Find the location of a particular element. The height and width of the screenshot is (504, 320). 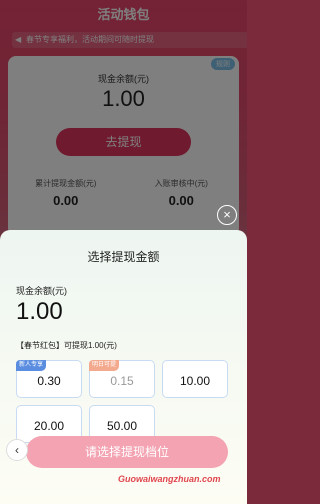

amount-option-10: 10.00 is located at coordinates (195, 379).